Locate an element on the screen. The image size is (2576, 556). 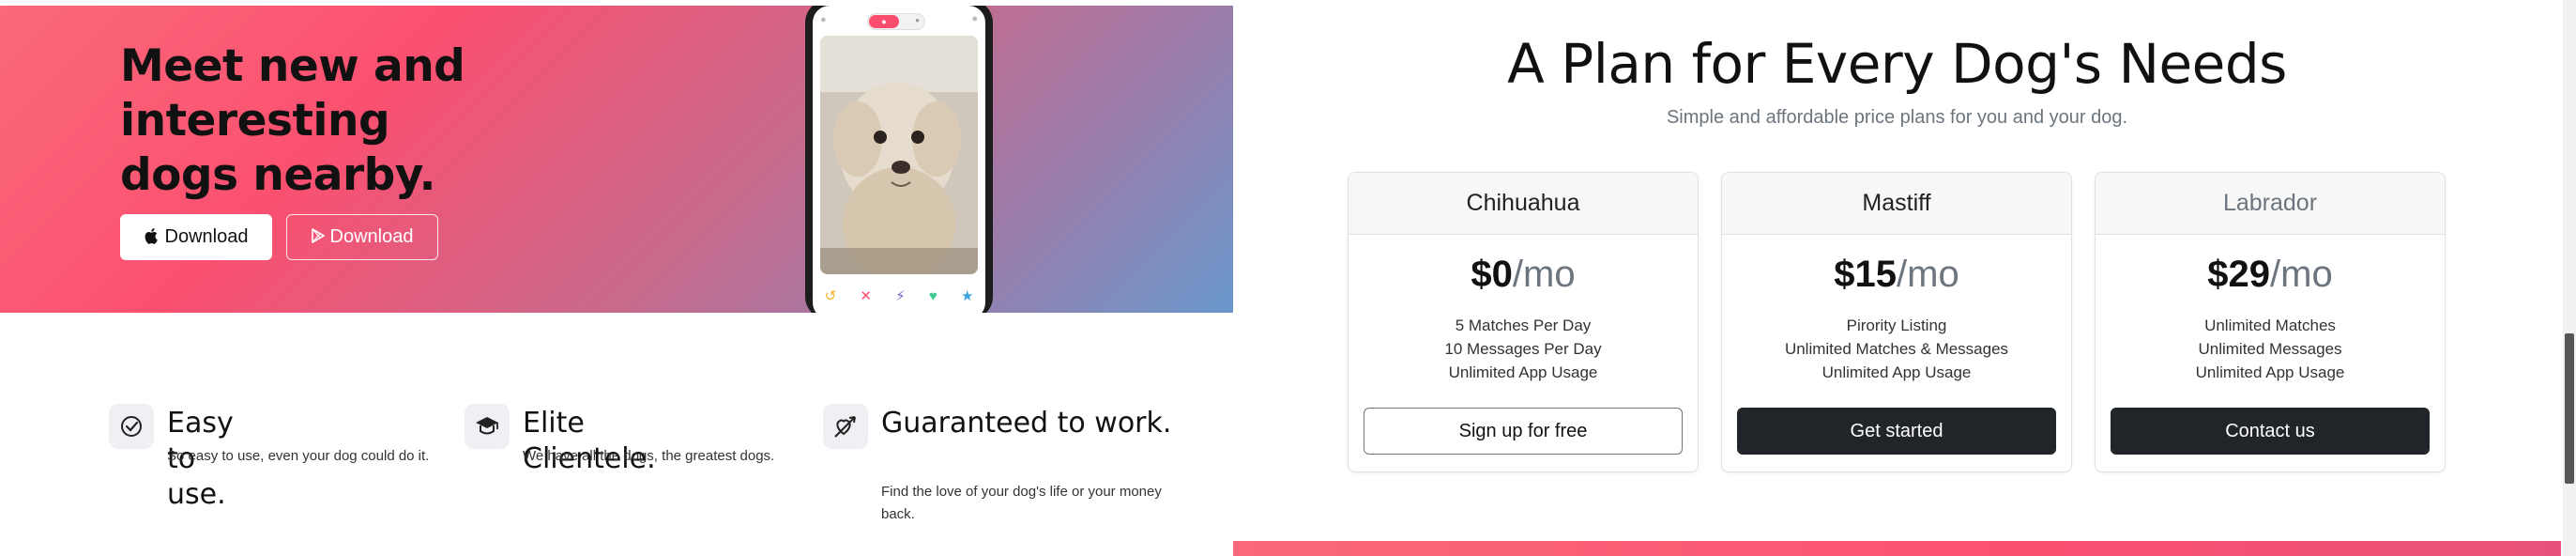
plan-name: Chihuahua is located at coordinates (1523, 204).